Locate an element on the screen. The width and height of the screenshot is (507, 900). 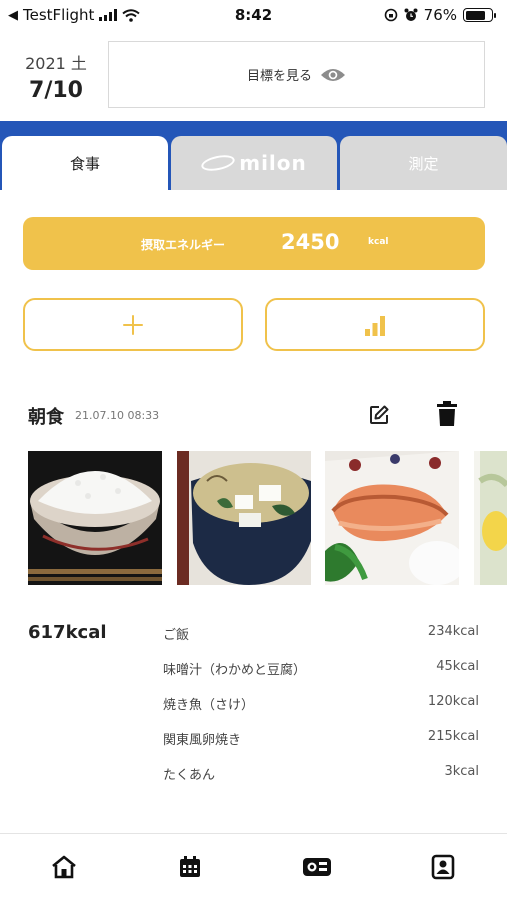
food-item-row: ご飯 234kcal is located at coordinates (321, 634).